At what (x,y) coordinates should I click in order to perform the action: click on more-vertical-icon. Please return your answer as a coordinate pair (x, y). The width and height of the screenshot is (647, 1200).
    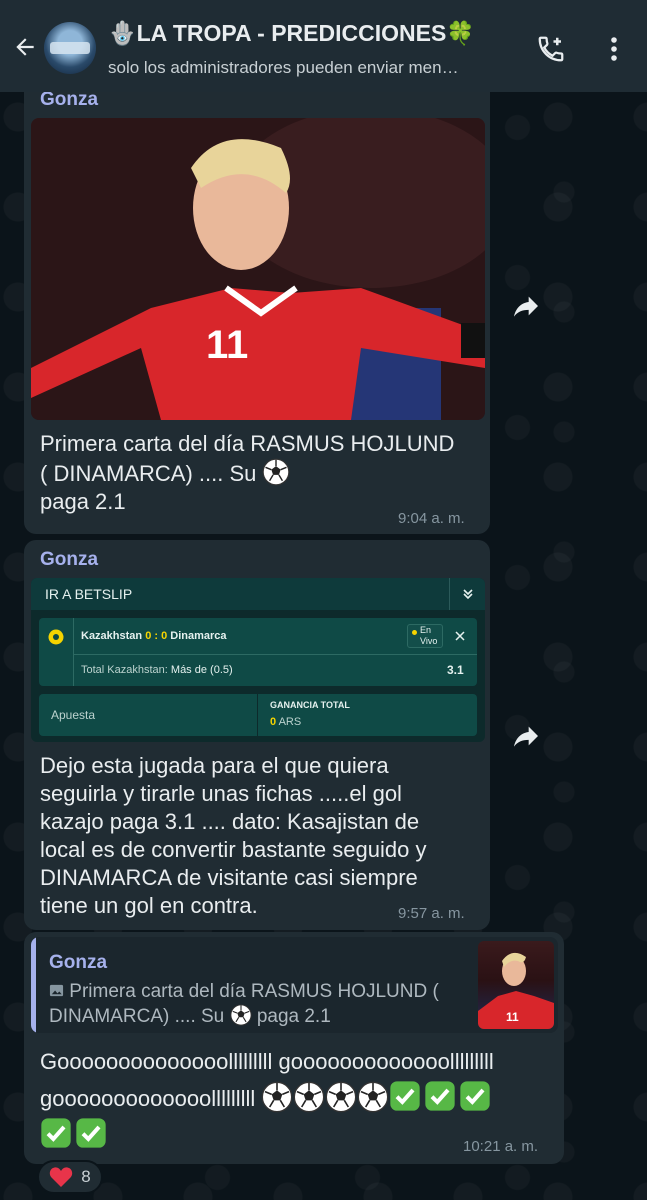
    Looking at the image, I should click on (614, 49).